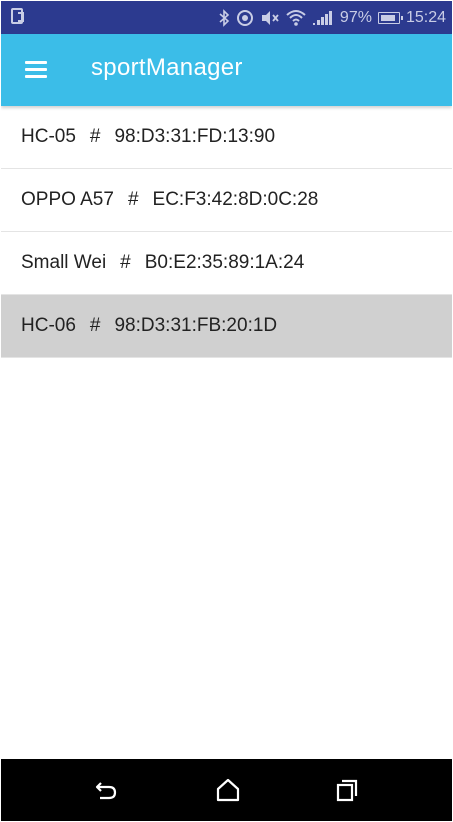  I want to click on app-bar: sportManager, so click(226, 70).